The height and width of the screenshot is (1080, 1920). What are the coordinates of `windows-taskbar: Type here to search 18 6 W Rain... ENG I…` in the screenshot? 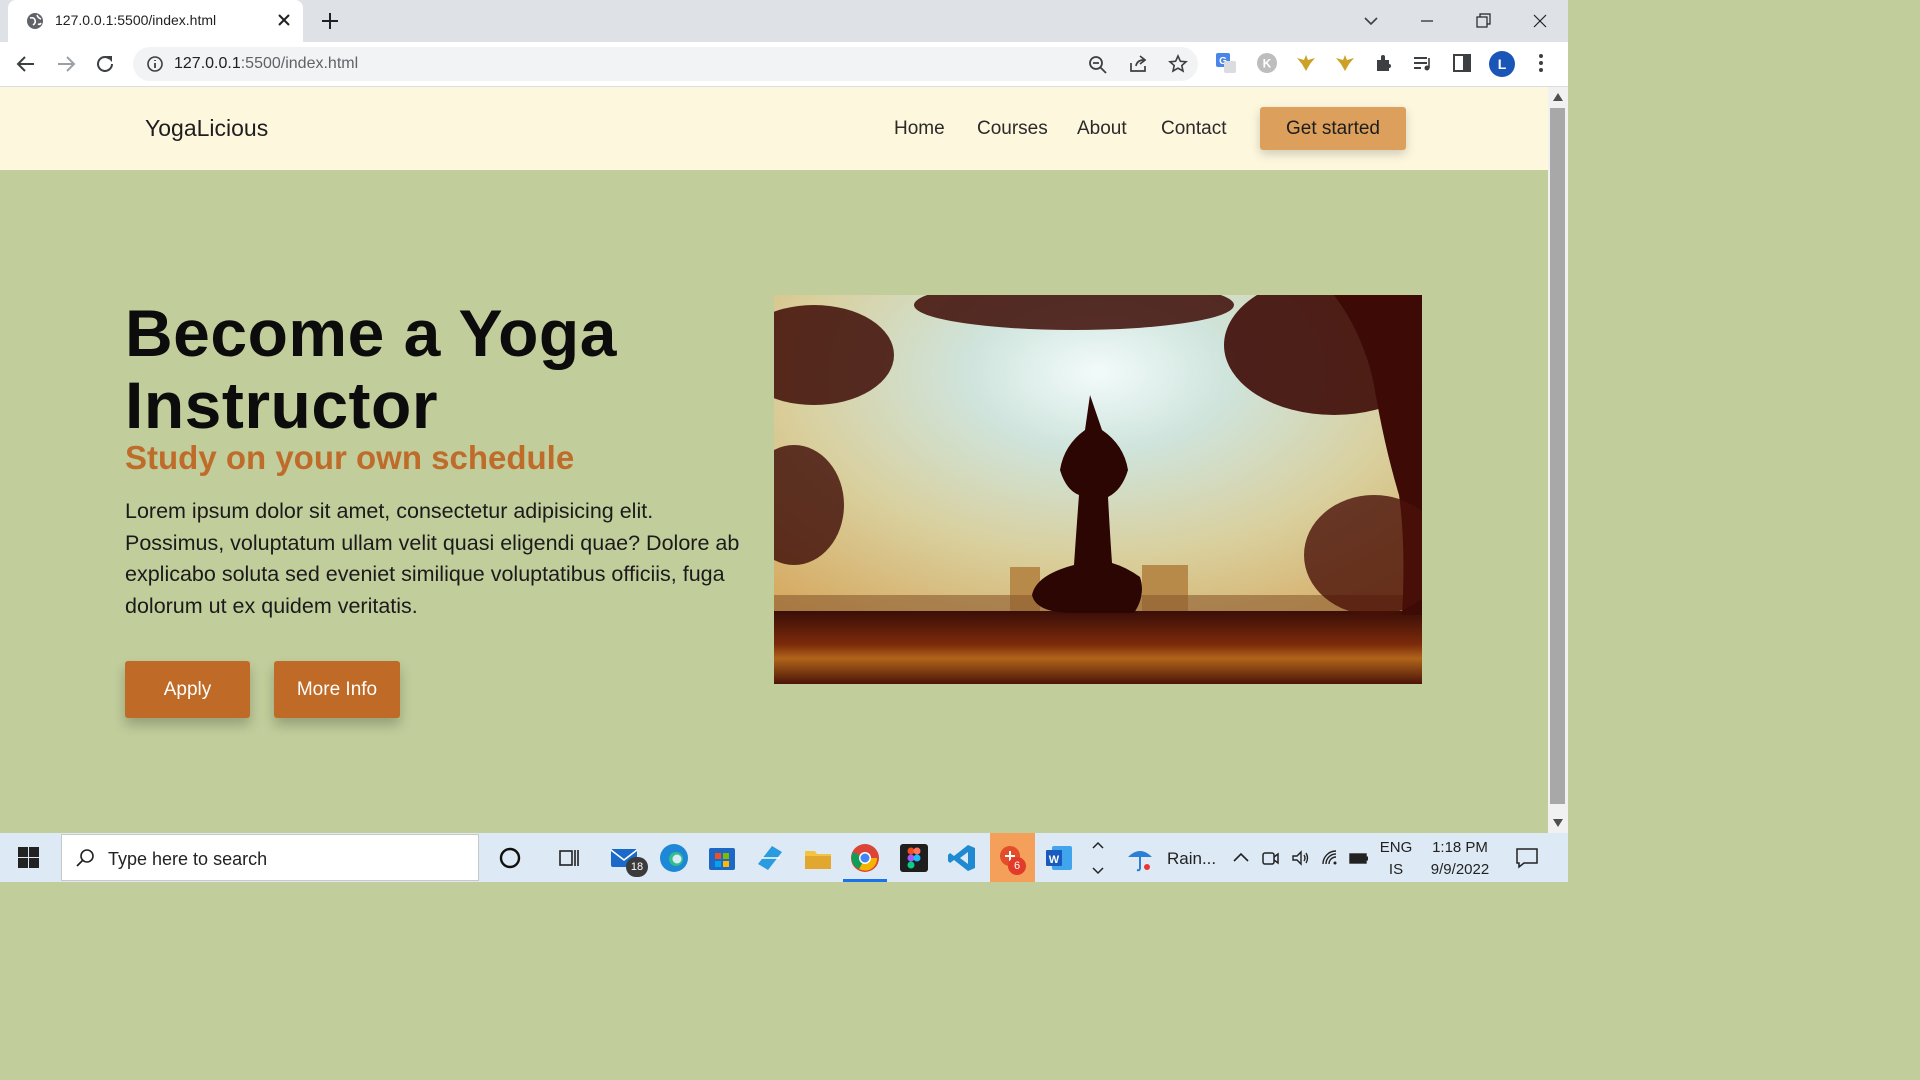 It's located at (784, 857).